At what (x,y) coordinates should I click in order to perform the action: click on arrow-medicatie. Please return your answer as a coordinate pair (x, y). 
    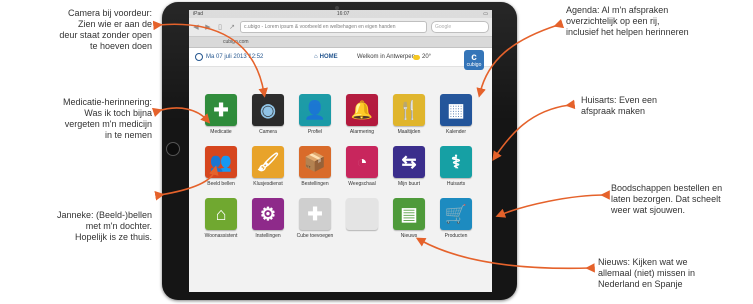
    Looking at the image, I should click on (181, 115).